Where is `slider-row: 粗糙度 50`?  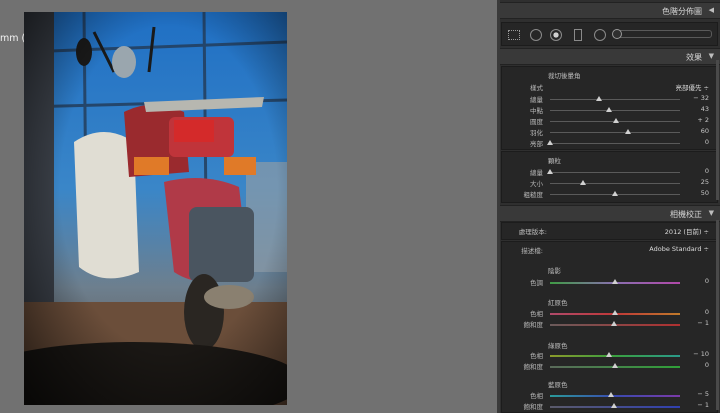 slider-row: 粗糙度 50 is located at coordinates (609, 194).